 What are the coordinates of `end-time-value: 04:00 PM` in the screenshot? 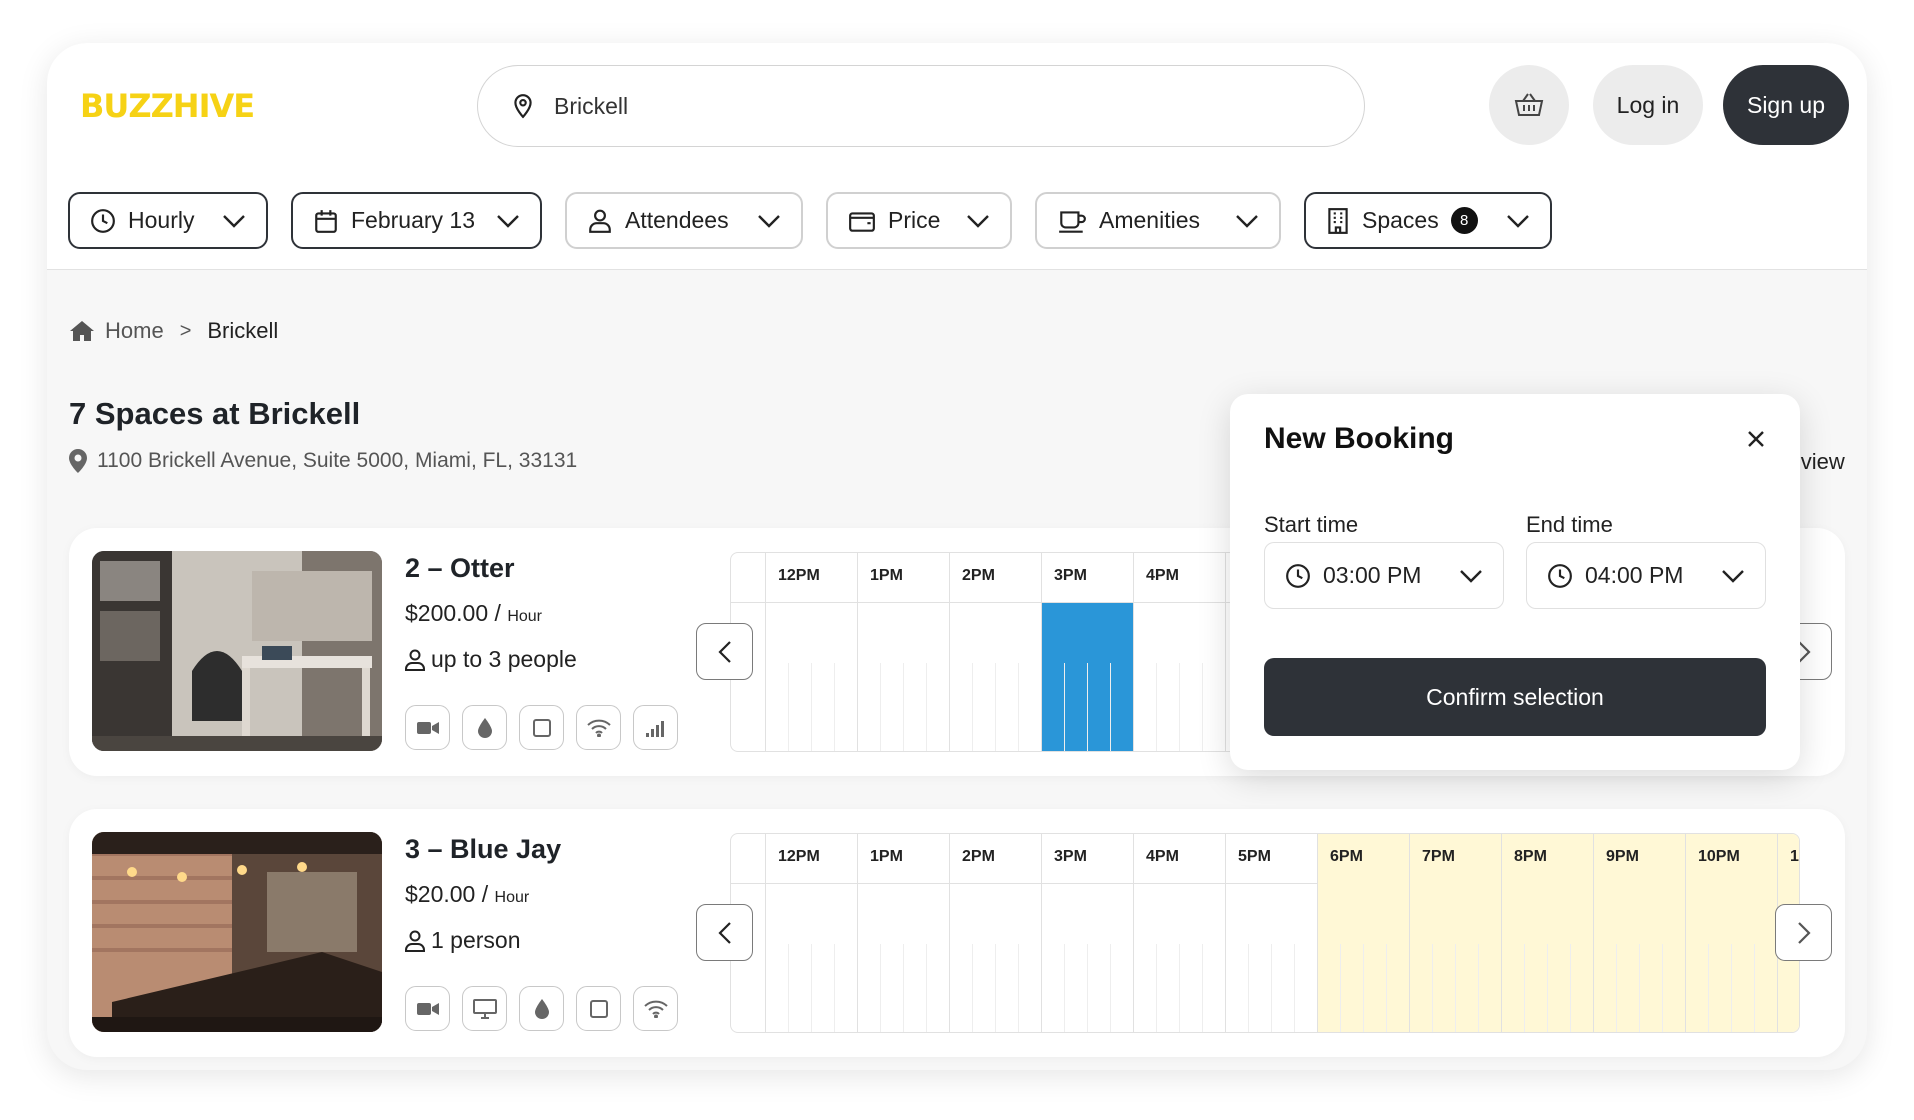 It's located at (1634, 575).